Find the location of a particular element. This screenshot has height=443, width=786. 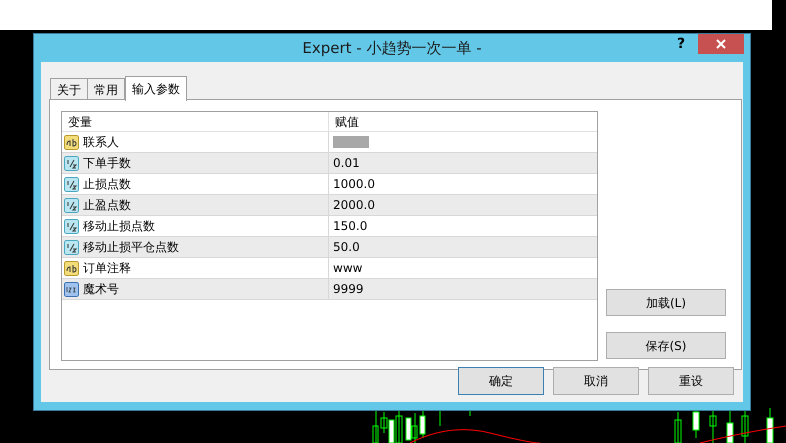

column-header: 变量 is located at coordinates (195, 121).